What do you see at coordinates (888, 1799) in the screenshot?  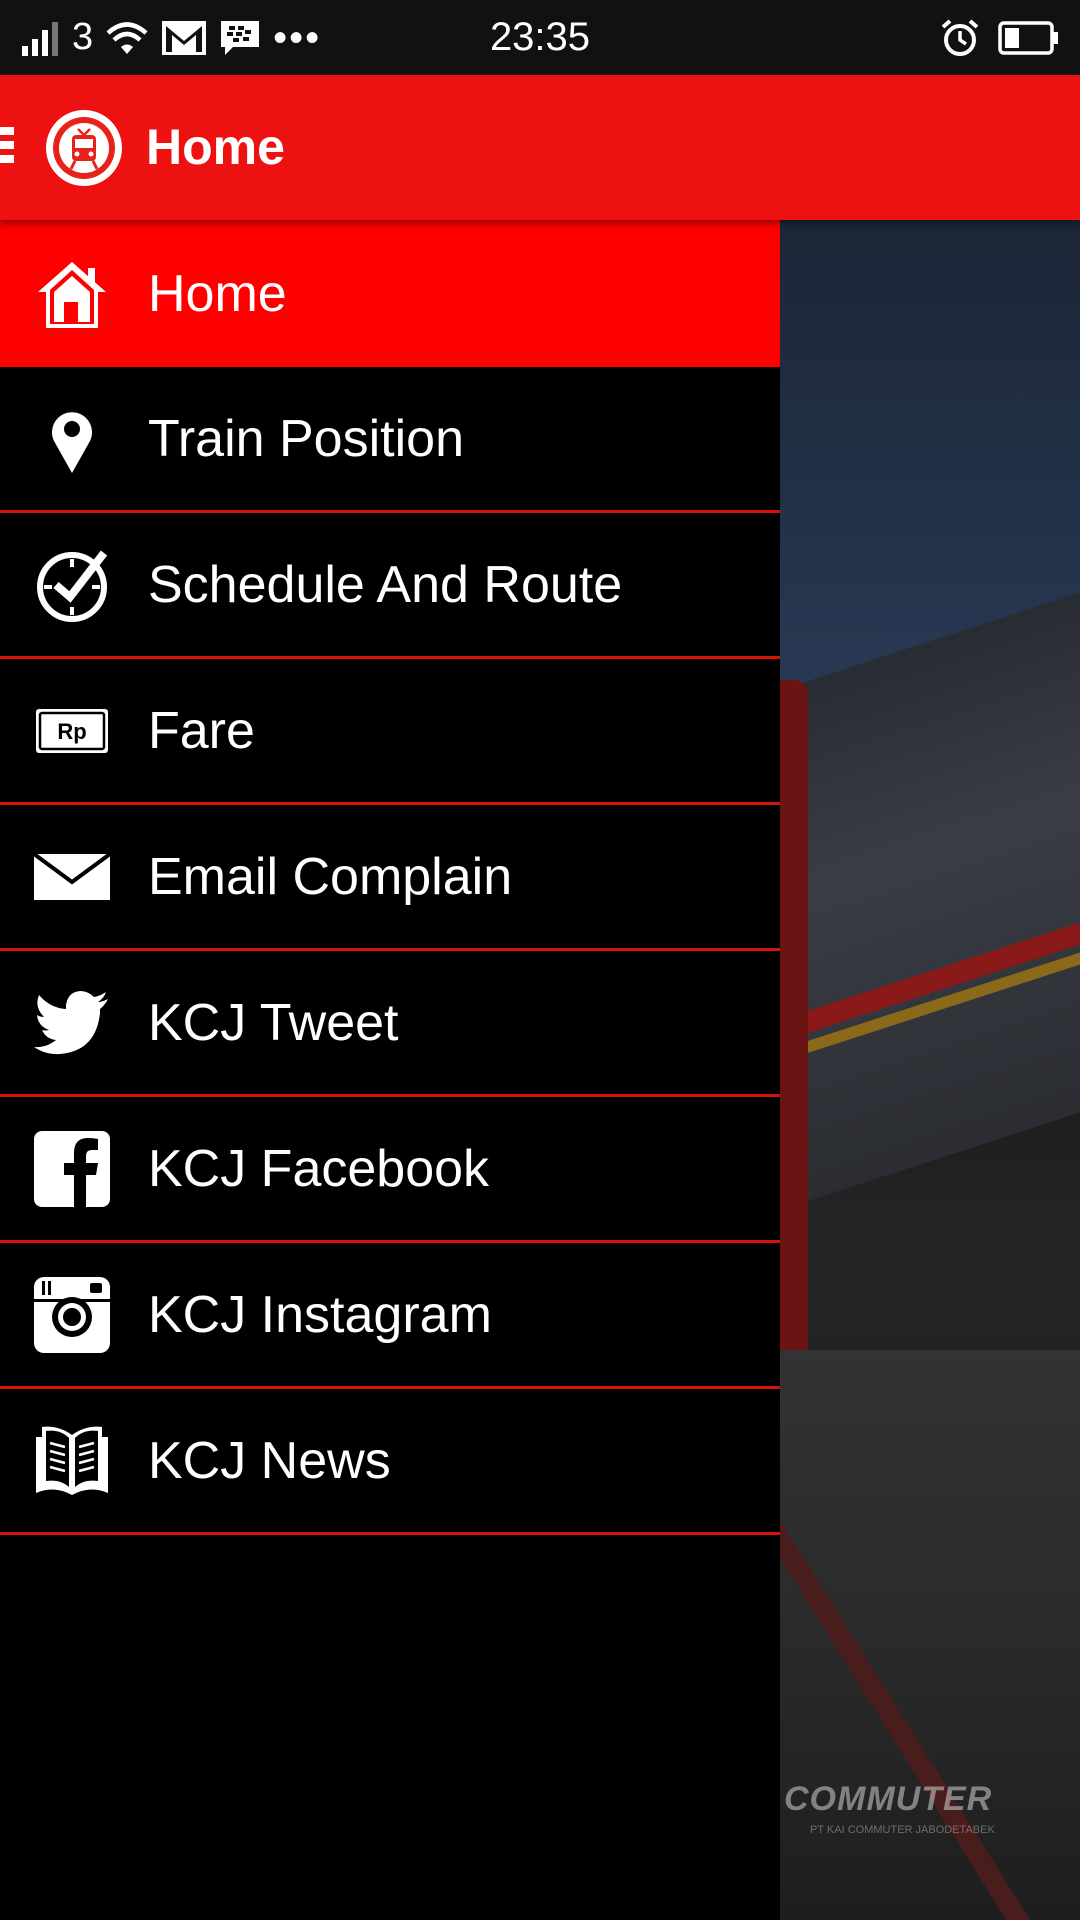 I see `commuter-watermark: COMMUTER` at bounding box center [888, 1799].